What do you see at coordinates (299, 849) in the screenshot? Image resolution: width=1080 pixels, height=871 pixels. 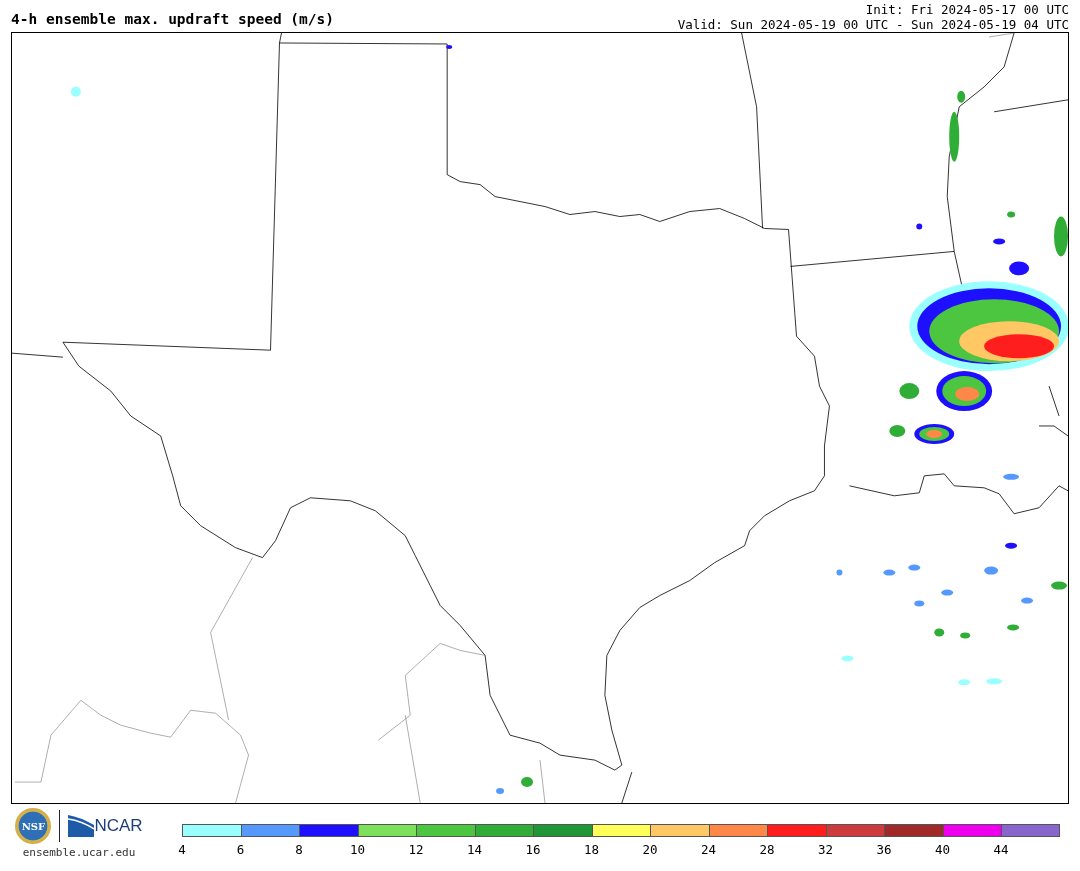 I see `scale-tick-label: 8` at bounding box center [299, 849].